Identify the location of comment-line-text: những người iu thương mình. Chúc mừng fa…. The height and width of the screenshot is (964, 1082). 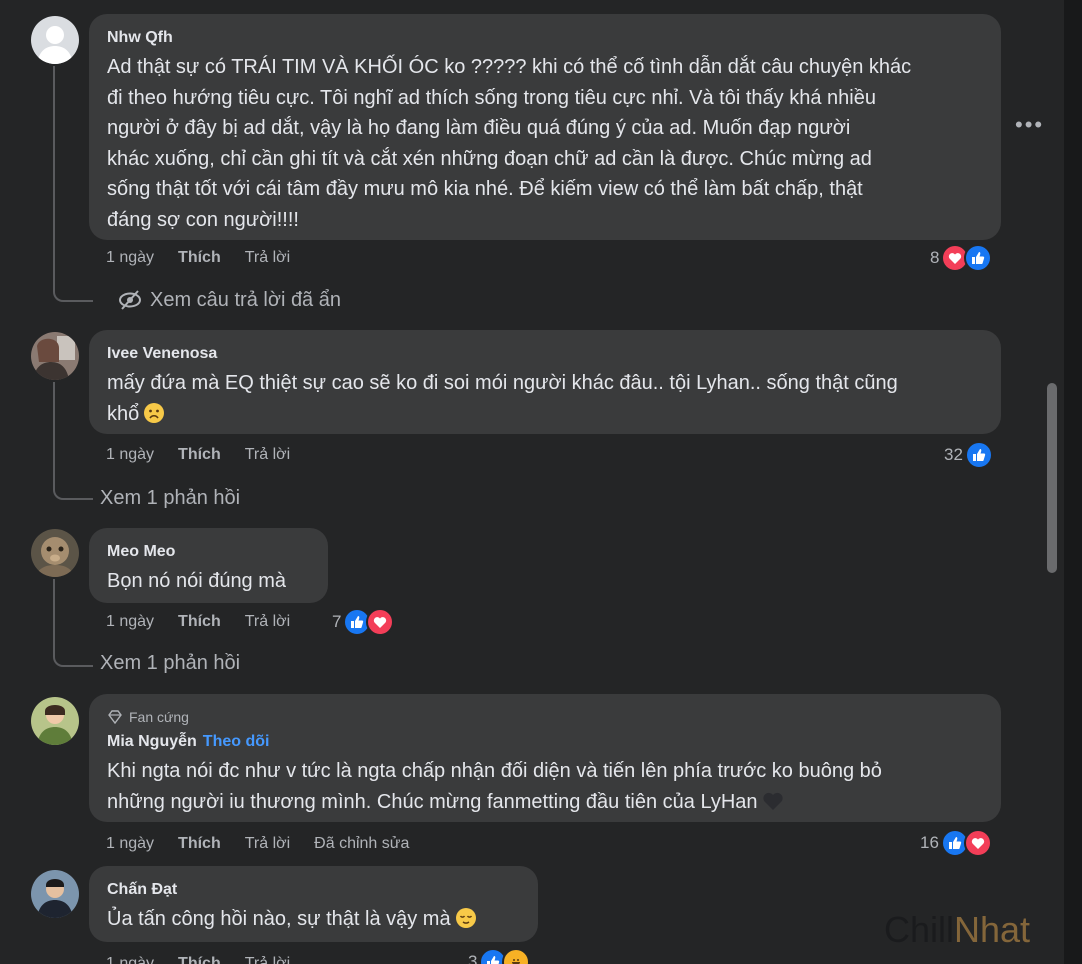
(432, 801).